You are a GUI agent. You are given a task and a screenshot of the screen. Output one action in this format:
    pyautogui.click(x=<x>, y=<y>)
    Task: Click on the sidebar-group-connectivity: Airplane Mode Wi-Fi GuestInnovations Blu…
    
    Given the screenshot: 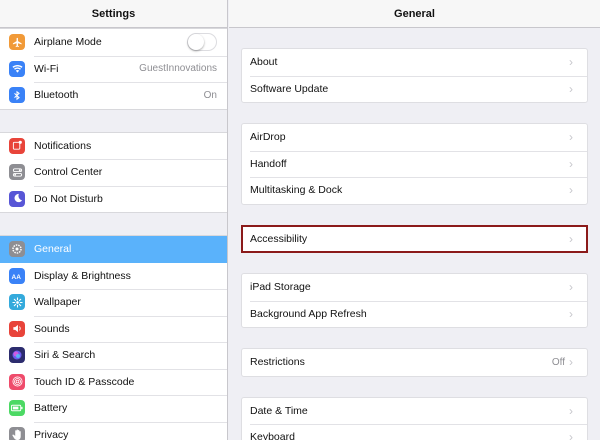 What is the action you would take?
    pyautogui.click(x=113, y=69)
    